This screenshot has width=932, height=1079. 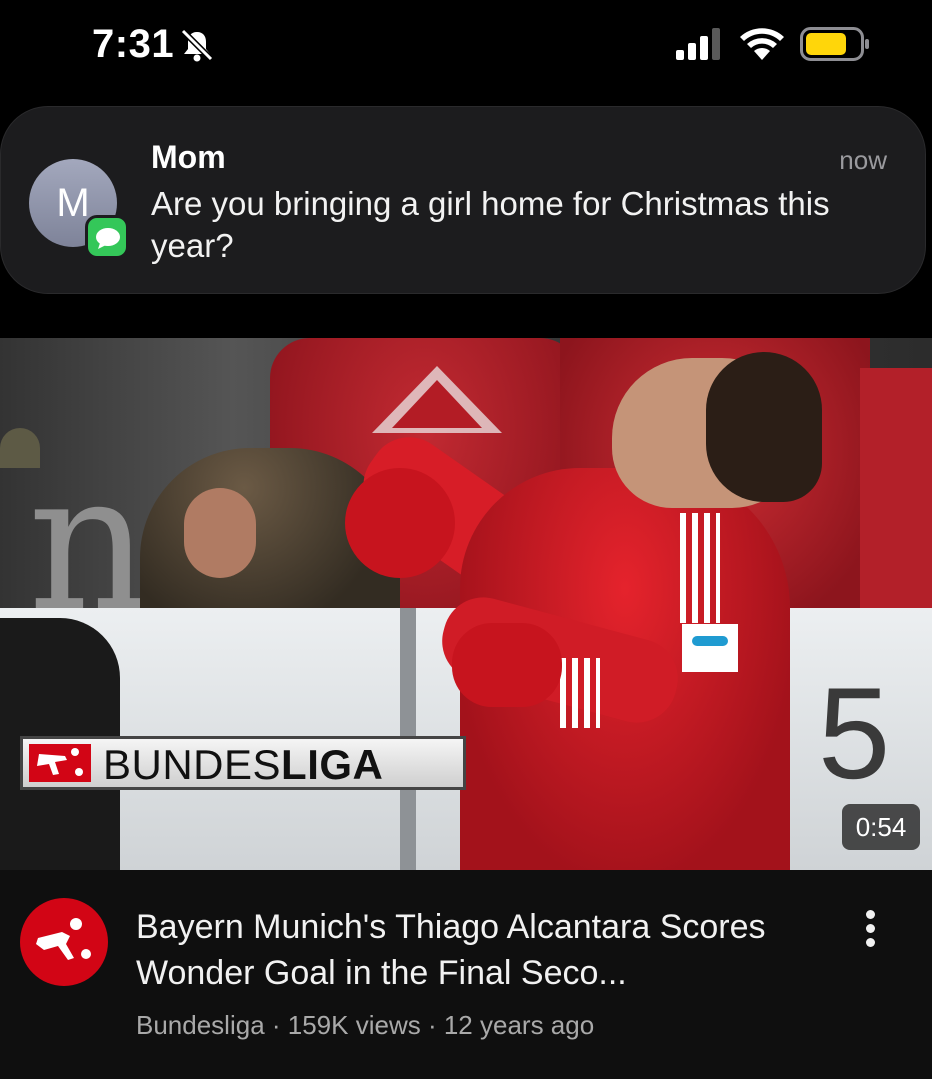 What do you see at coordinates (507, 665) in the screenshot?
I see `player-glove-lower` at bounding box center [507, 665].